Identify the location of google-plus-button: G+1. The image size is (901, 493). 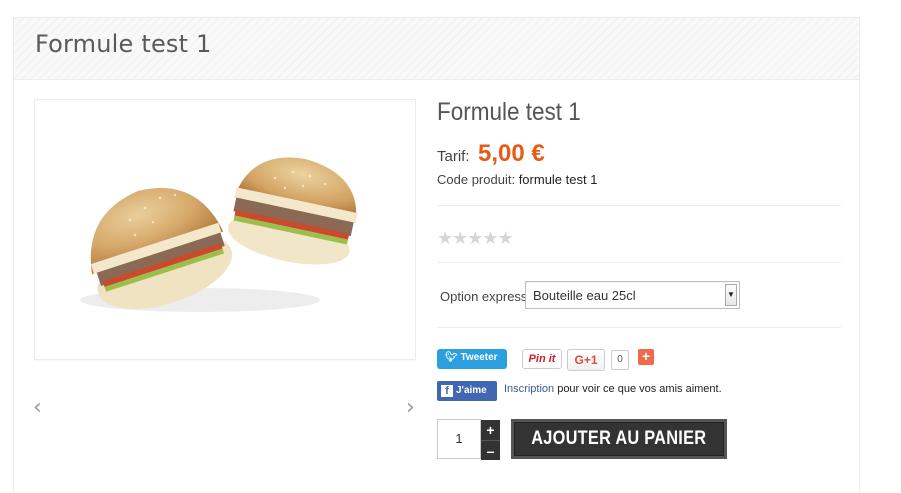
(586, 360).